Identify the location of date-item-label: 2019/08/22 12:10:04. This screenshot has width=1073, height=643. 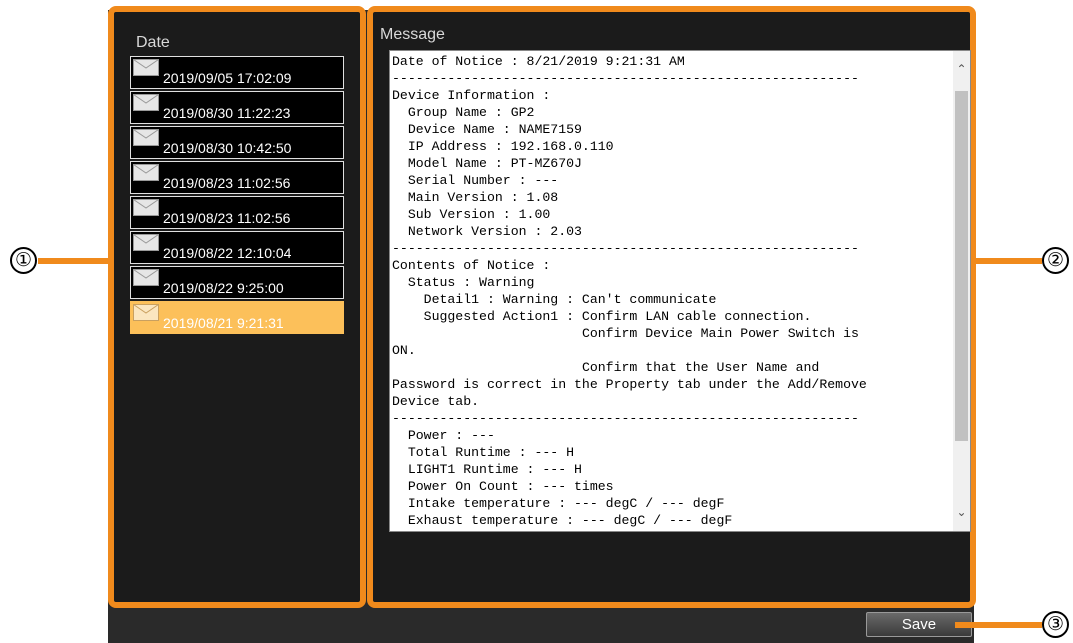
(227, 253).